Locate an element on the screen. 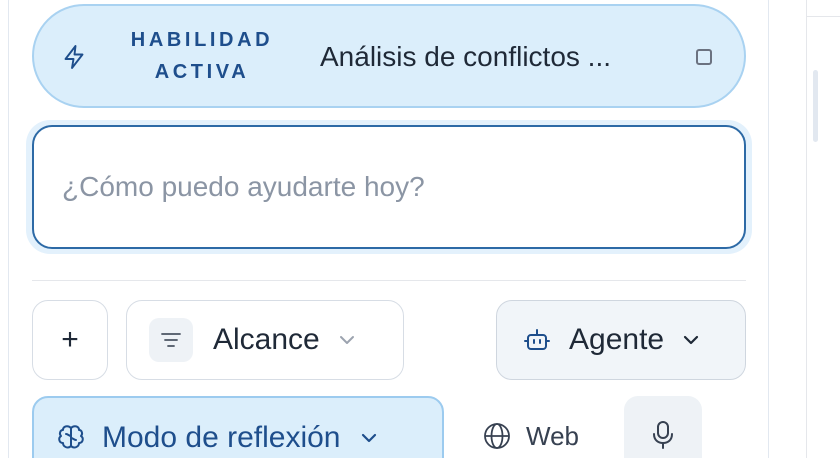 Image resolution: width=840 pixels, height=458 pixels. bot-icon is located at coordinates (537, 339).